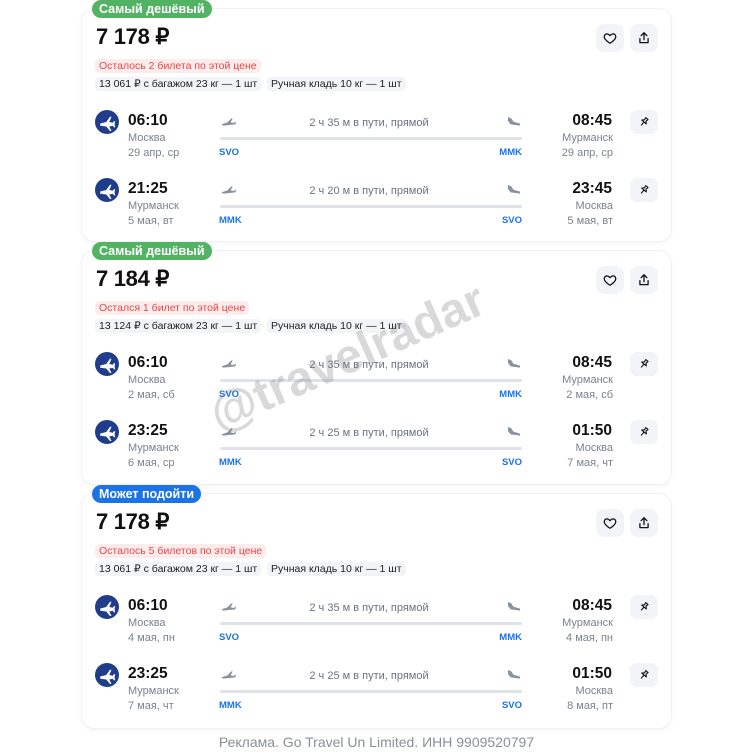 The width and height of the screenshot is (753, 753). Describe the element at coordinates (178, 326) in the screenshot. I see `baggage-option: 13 124 ₽ с багажом 23 кг — 1 шт` at that location.